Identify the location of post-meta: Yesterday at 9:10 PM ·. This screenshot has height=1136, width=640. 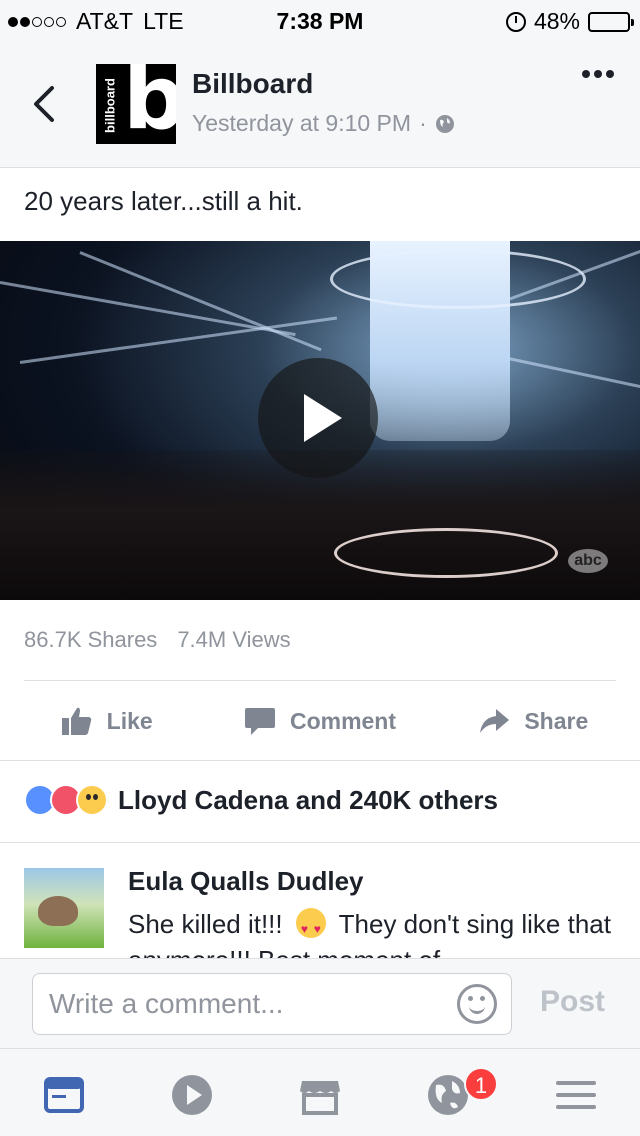
(323, 123).